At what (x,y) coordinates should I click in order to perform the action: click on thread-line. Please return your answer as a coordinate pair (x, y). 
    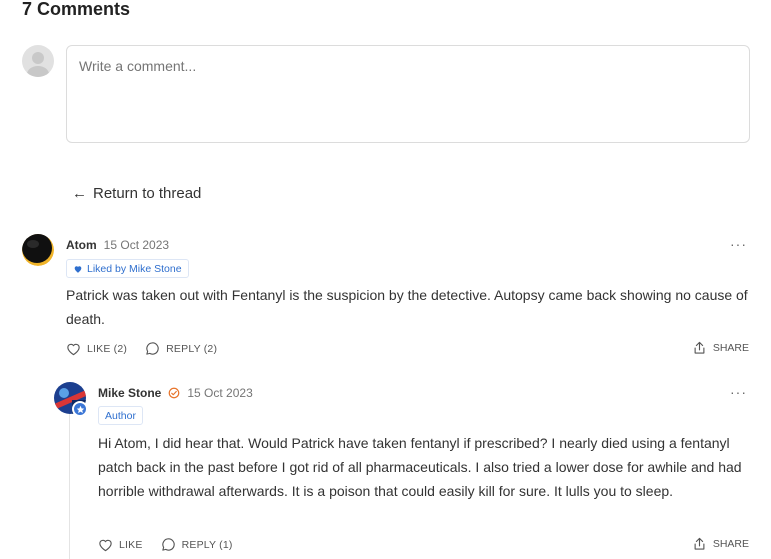
    Looking at the image, I should click on (69, 474).